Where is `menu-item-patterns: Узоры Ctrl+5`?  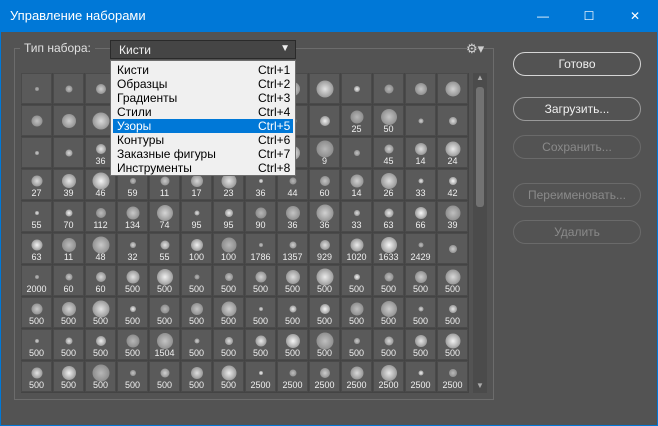 menu-item-patterns: Узоры Ctrl+5 is located at coordinates (203, 126).